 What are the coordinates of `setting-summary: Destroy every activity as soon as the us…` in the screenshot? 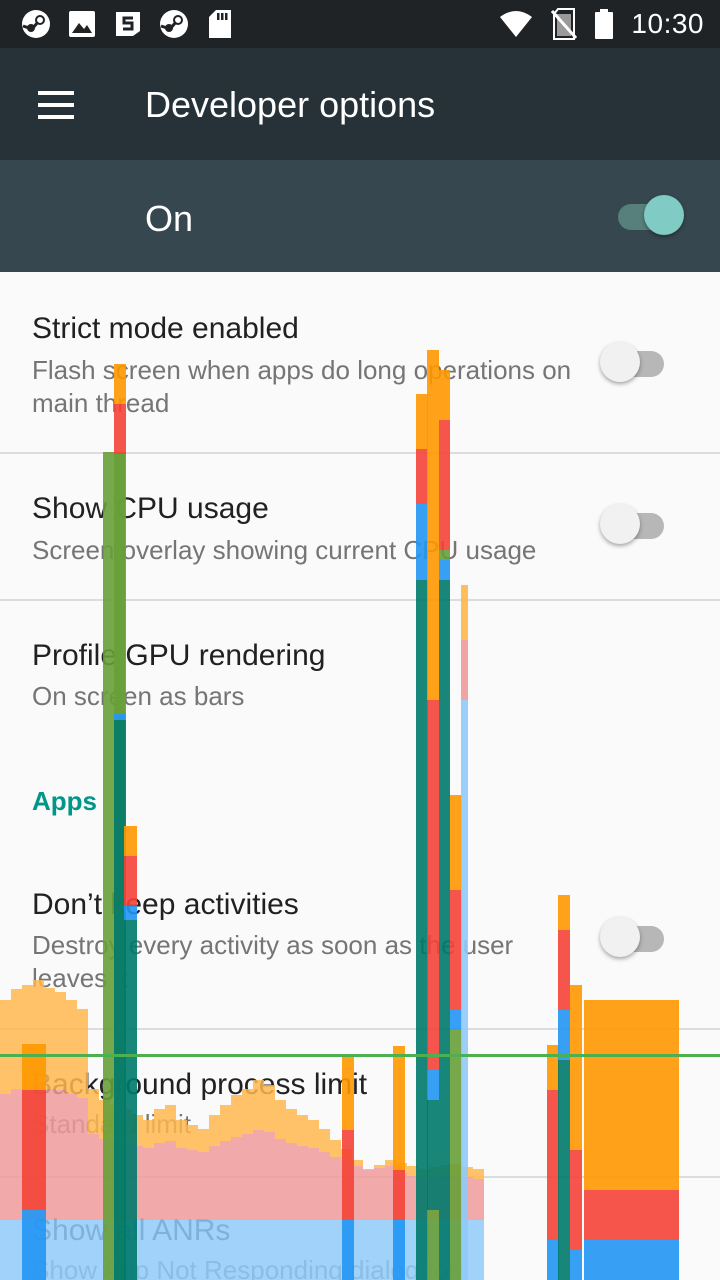 It's located at (273, 961).